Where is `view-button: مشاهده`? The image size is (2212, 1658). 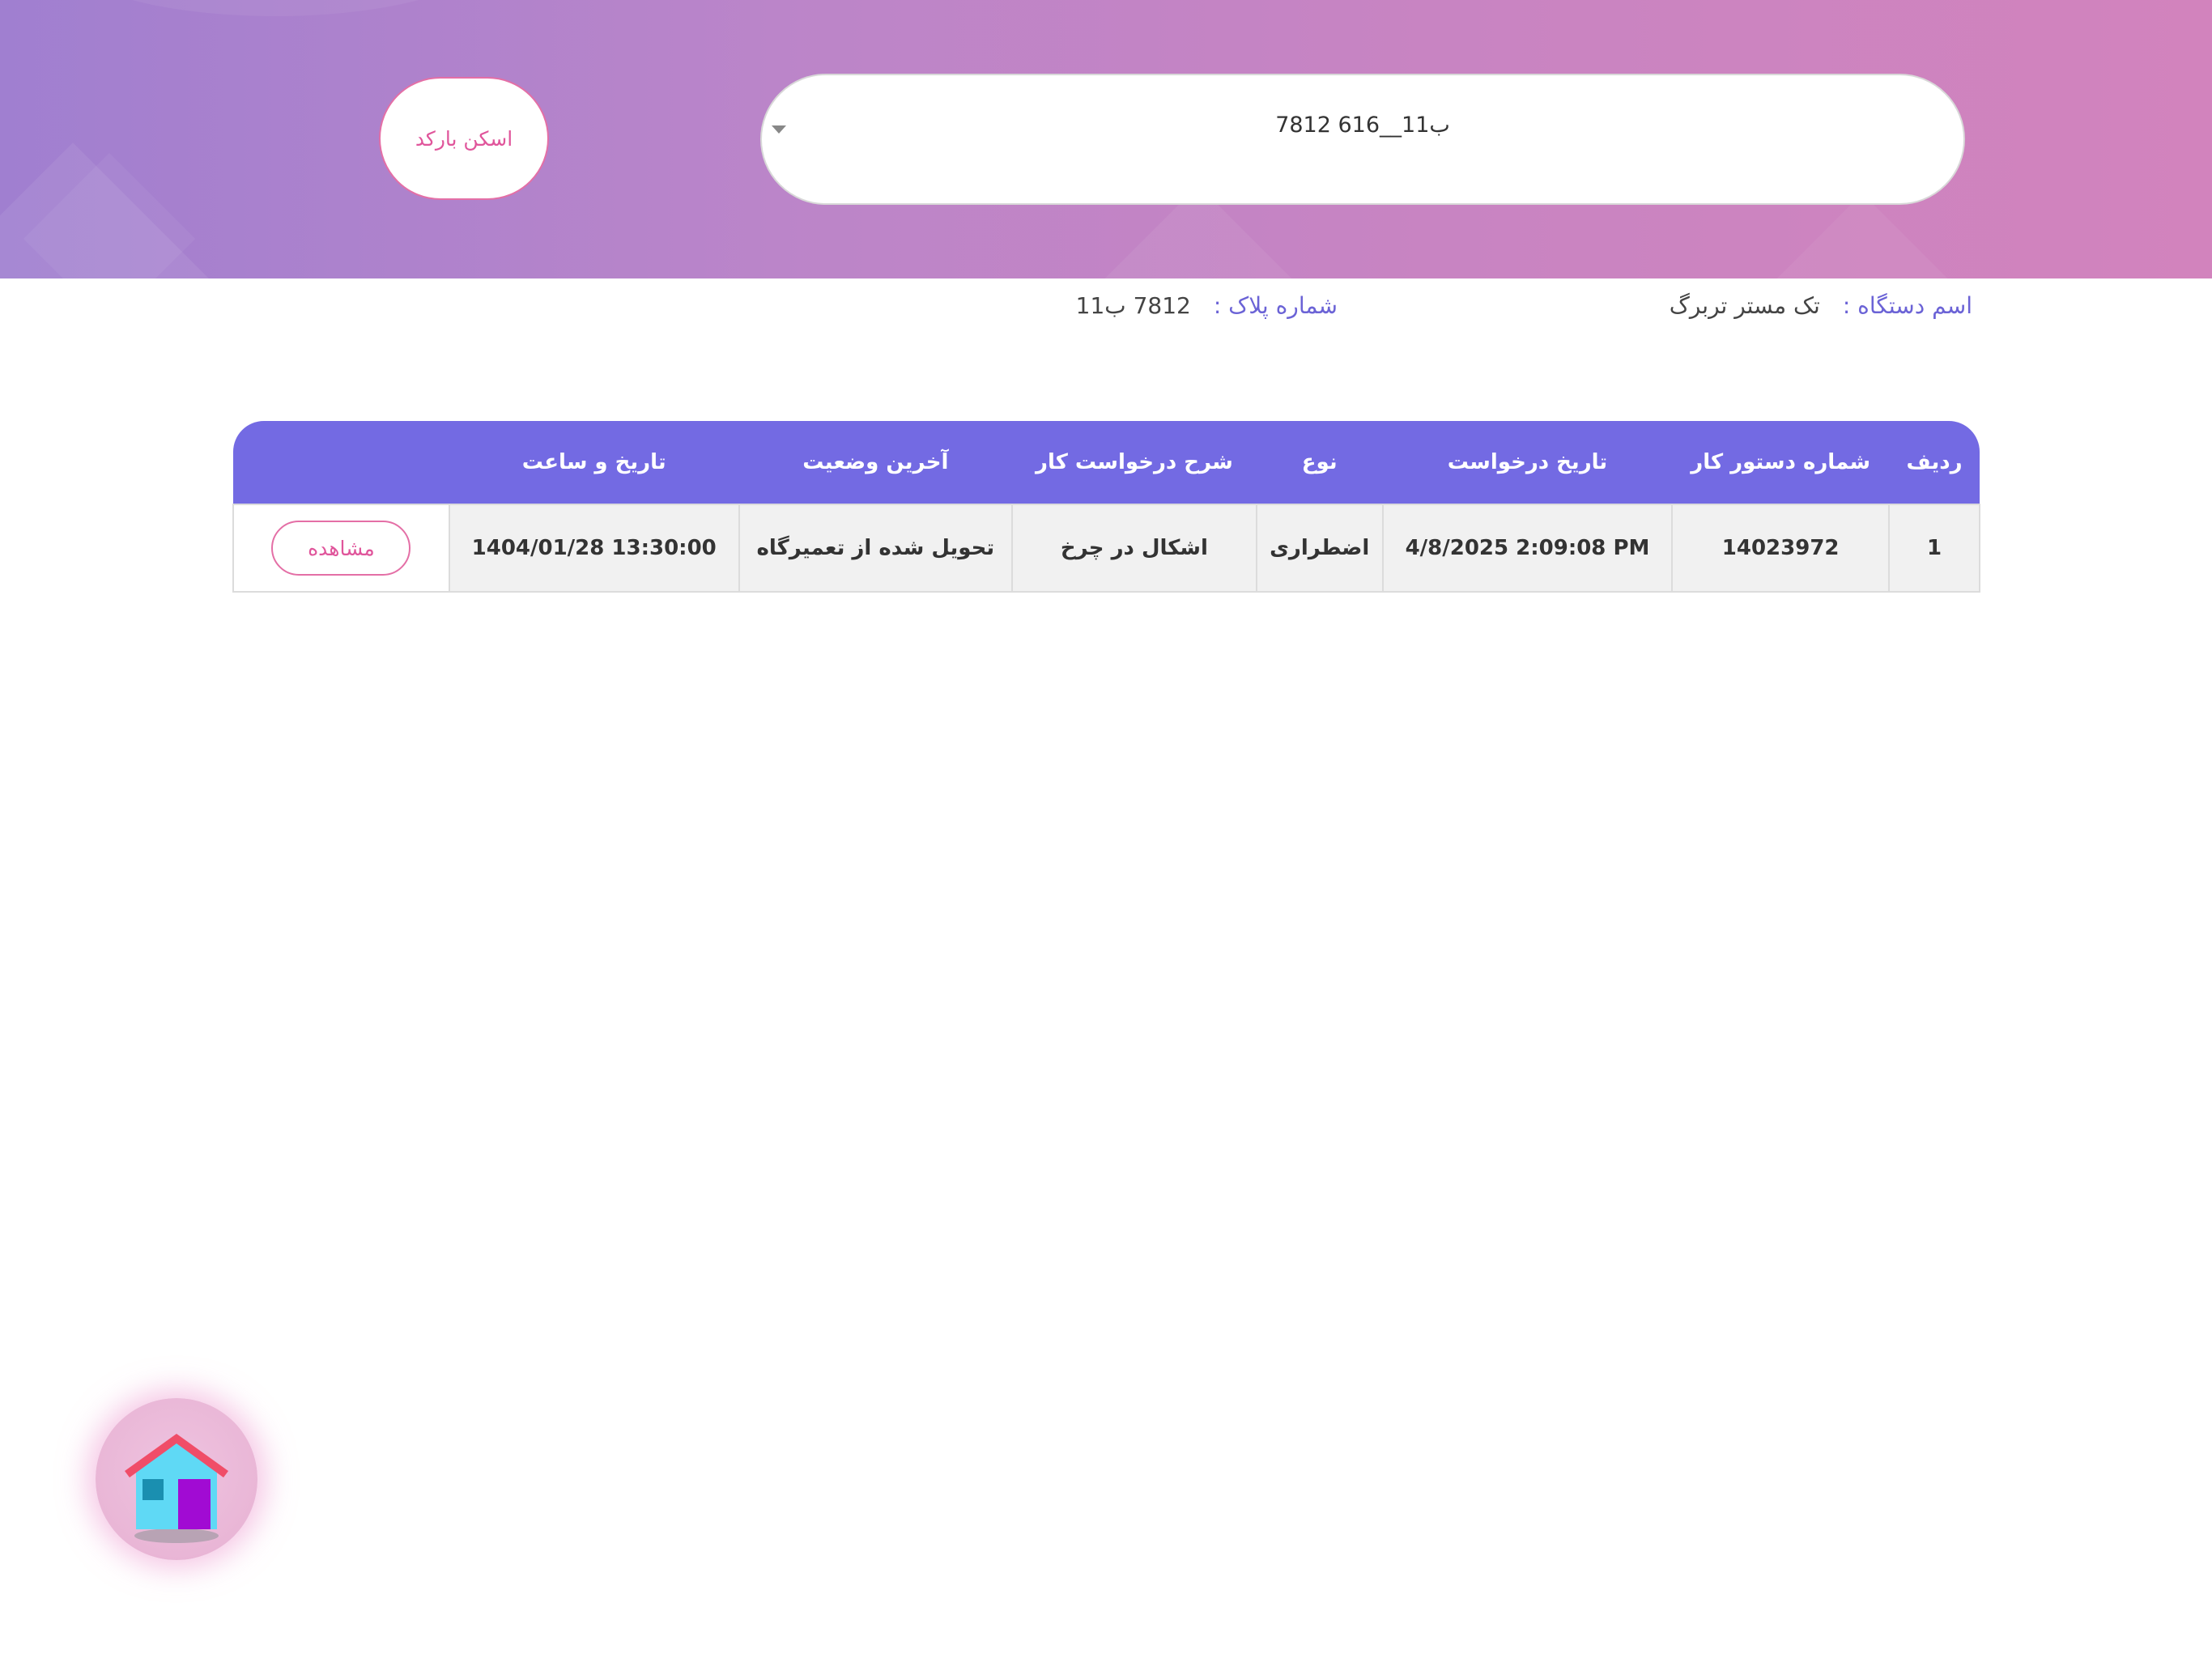
view-button: مشاهده is located at coordinates (341, 548).